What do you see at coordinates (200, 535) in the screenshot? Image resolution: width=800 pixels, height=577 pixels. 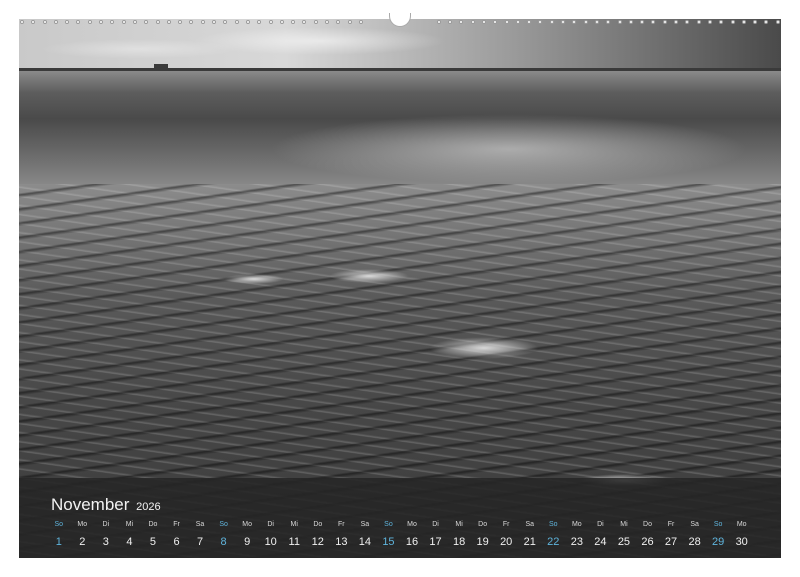 I see `calendar-day: Sa 7` at bounding box center [200, 535].